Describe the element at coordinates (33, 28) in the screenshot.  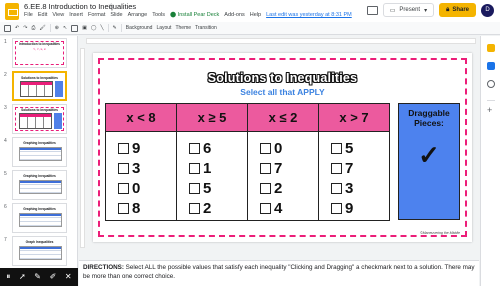
I see `print-icon: ⎙` at that location.